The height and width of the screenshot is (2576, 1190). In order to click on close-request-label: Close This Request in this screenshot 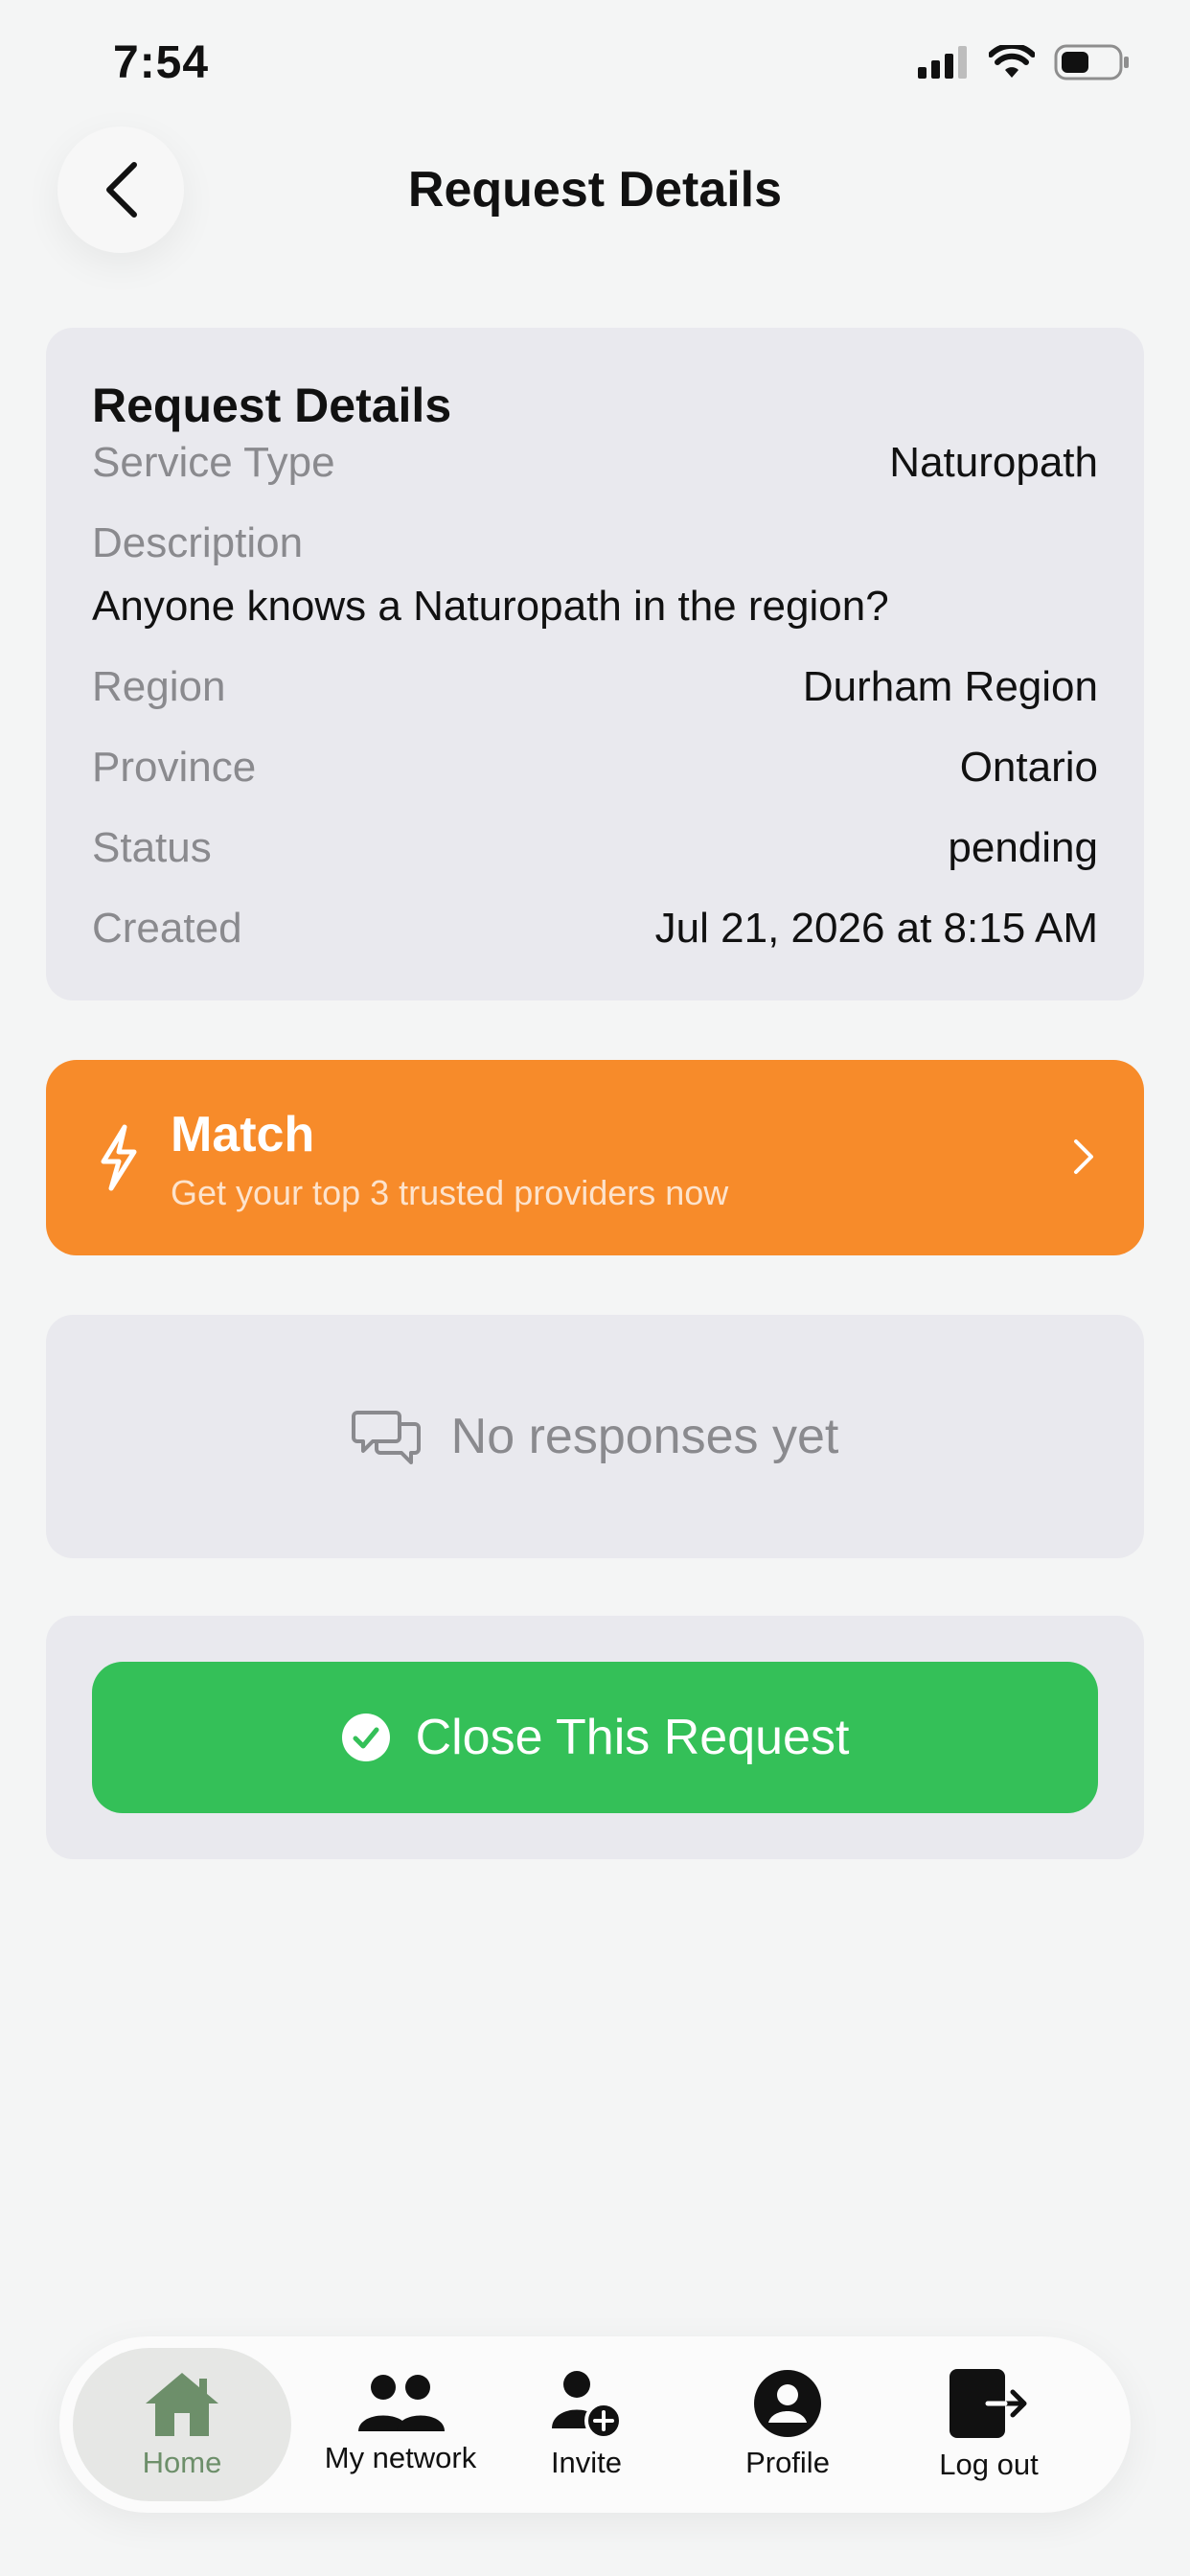, I will do `click(633, 1737)`.